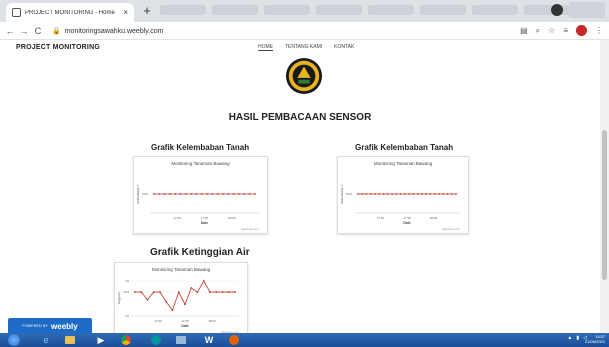  Describe the element at coordinates (561, 30) in the screenshot. I see `toolbar-icons: ▤ ⌕ ☆ ≡ ⋮` at that location.